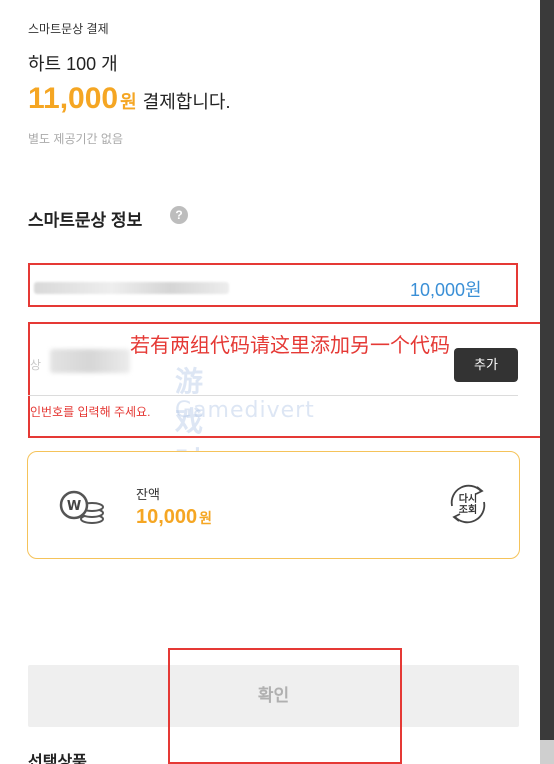 The height and width of the screenshot is (764, 554). What do you see at coordinates (468, 498) in the screenshot?
I see `refresh-label-top: 다시` at bounding box center [468, 498].